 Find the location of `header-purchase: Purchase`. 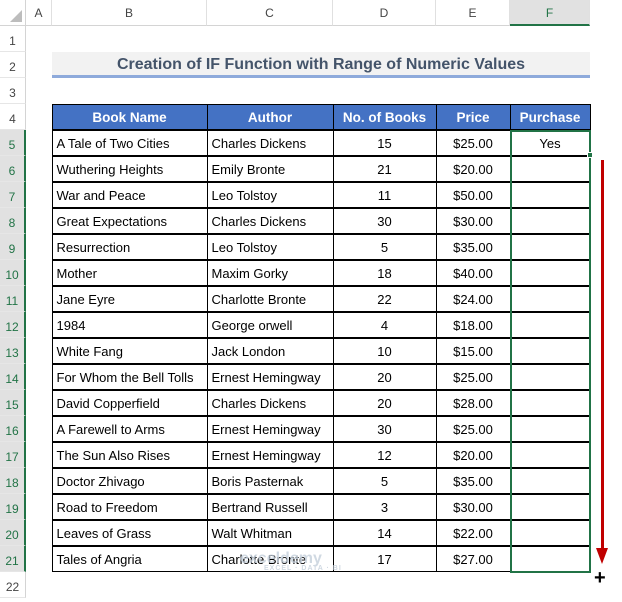

header-purchase: Purchase is located at coordinates (550, 116).